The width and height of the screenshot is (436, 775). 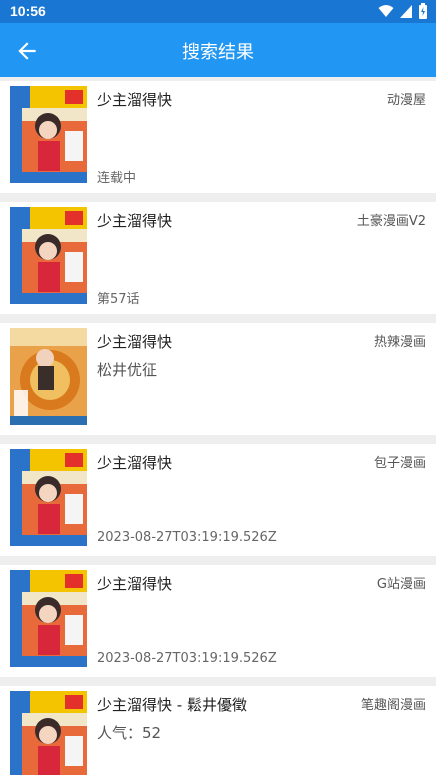 What do you see at coordinates (405, 11) in the screenshot?
I see `signal-icon` at bounding box center [405, 11].